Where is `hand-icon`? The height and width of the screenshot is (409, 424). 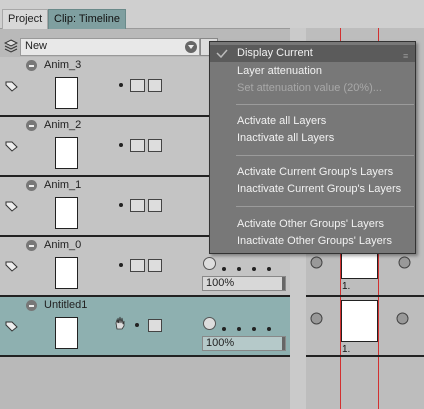 hand-icon is located at coordinates (120, 323).